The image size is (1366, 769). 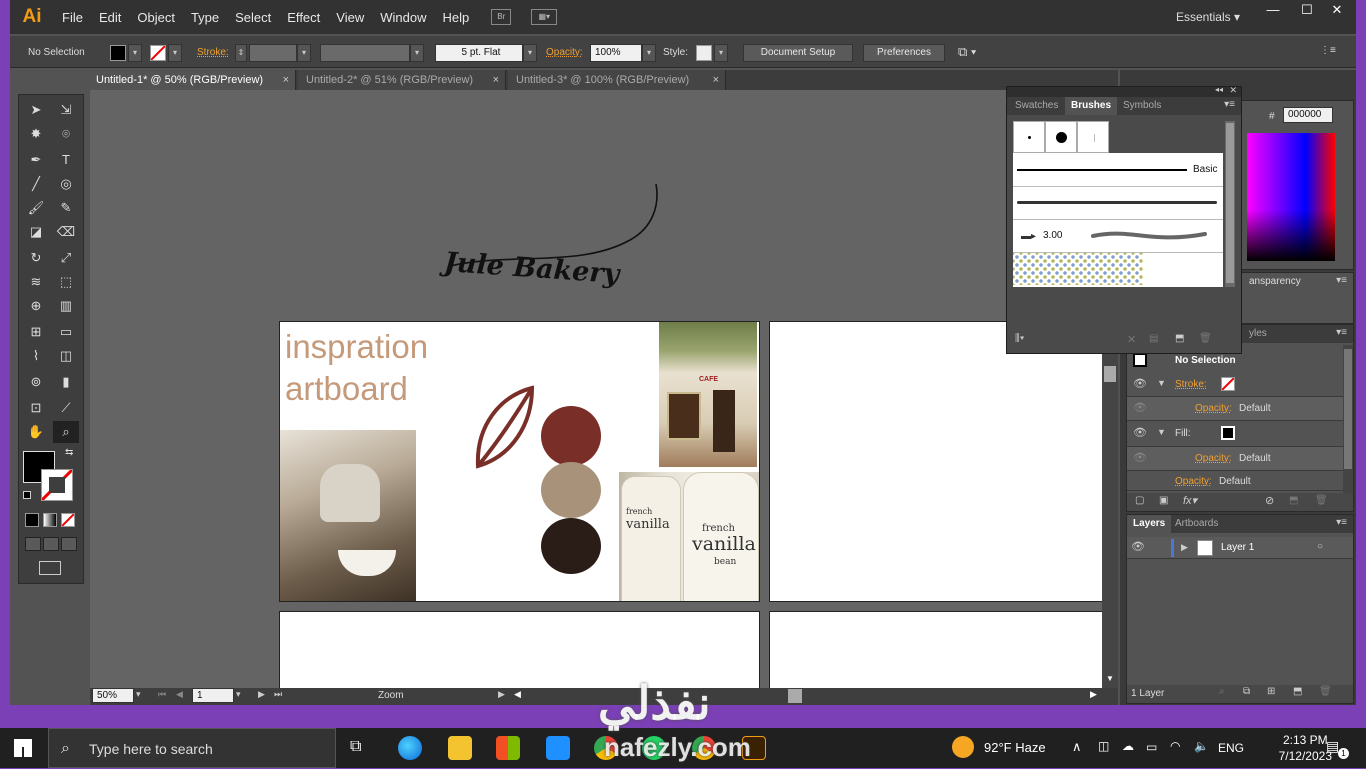 What do you see at coordinates (23, 748) in the screenshot?
I see `windows-start-icon` at bounding box center [23, 748].